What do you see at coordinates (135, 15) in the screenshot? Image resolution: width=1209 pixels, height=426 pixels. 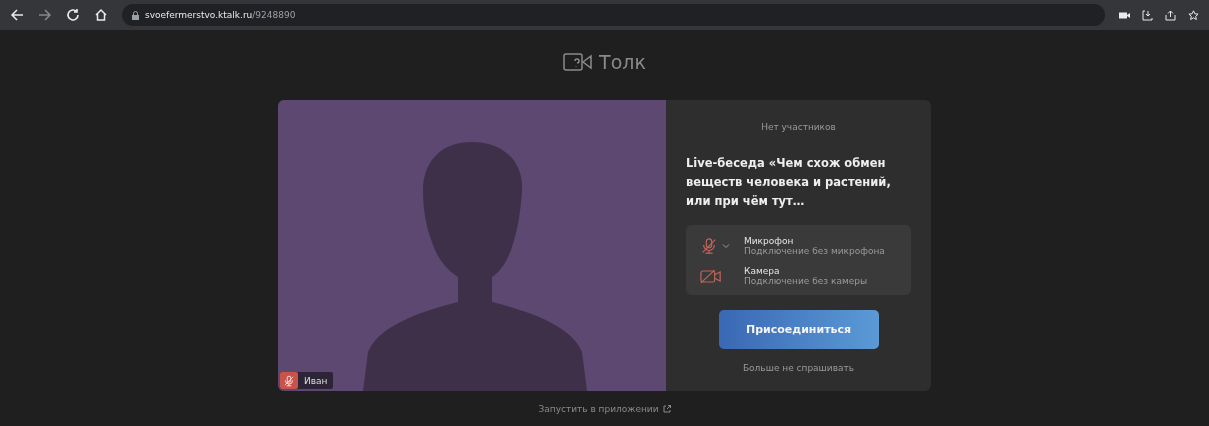 I see `lock-icon` at bounding box center [135, 15].